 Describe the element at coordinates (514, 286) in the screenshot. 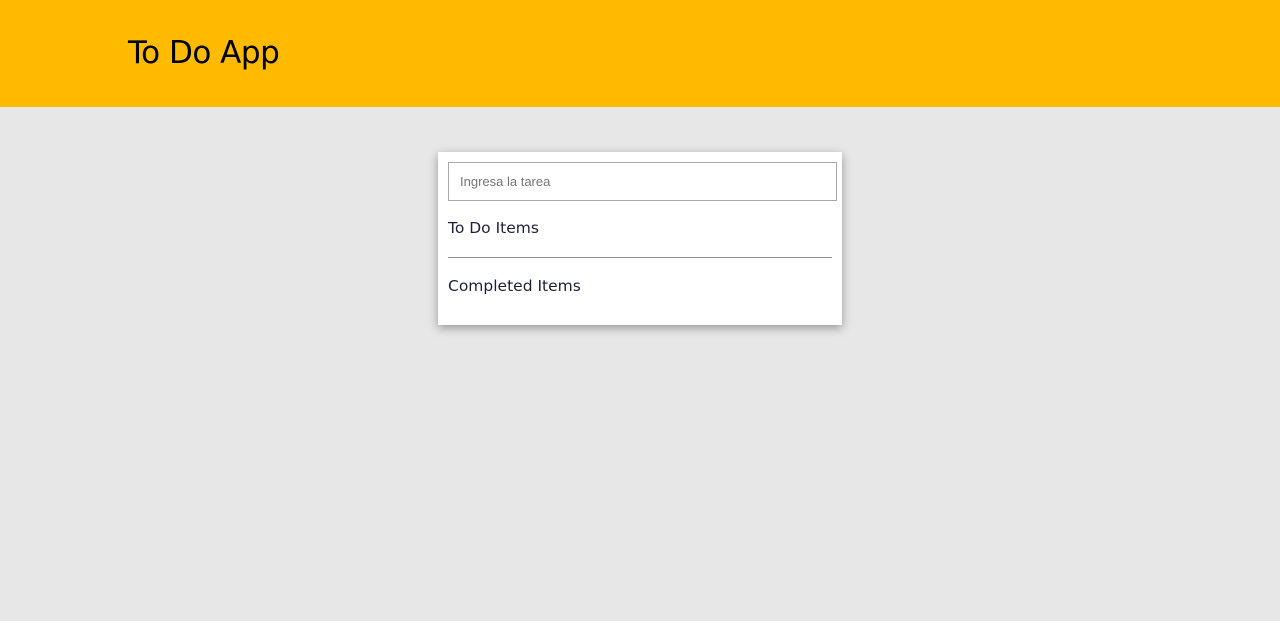

I see `completed-items-heading: Completed Items` at that location.